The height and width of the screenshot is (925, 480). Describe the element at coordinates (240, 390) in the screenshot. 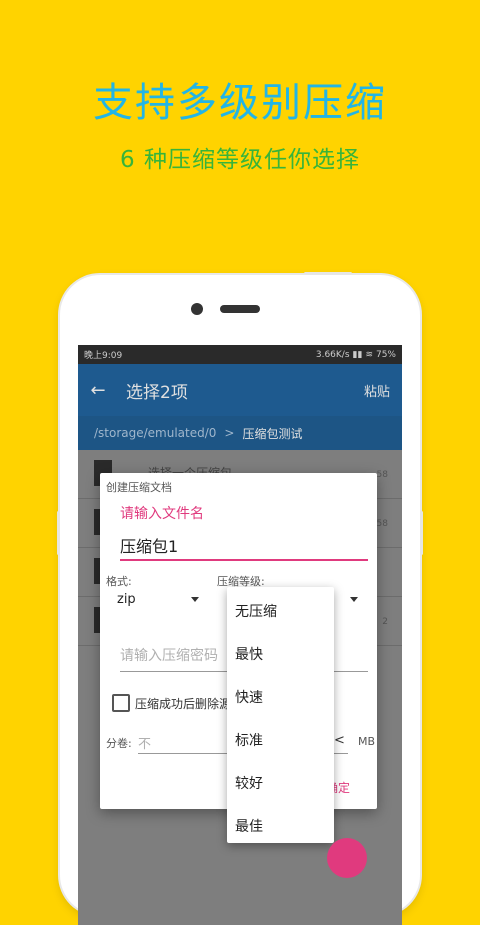

I see `app-toolbar: ← 选择2项 粘贴` at that location.